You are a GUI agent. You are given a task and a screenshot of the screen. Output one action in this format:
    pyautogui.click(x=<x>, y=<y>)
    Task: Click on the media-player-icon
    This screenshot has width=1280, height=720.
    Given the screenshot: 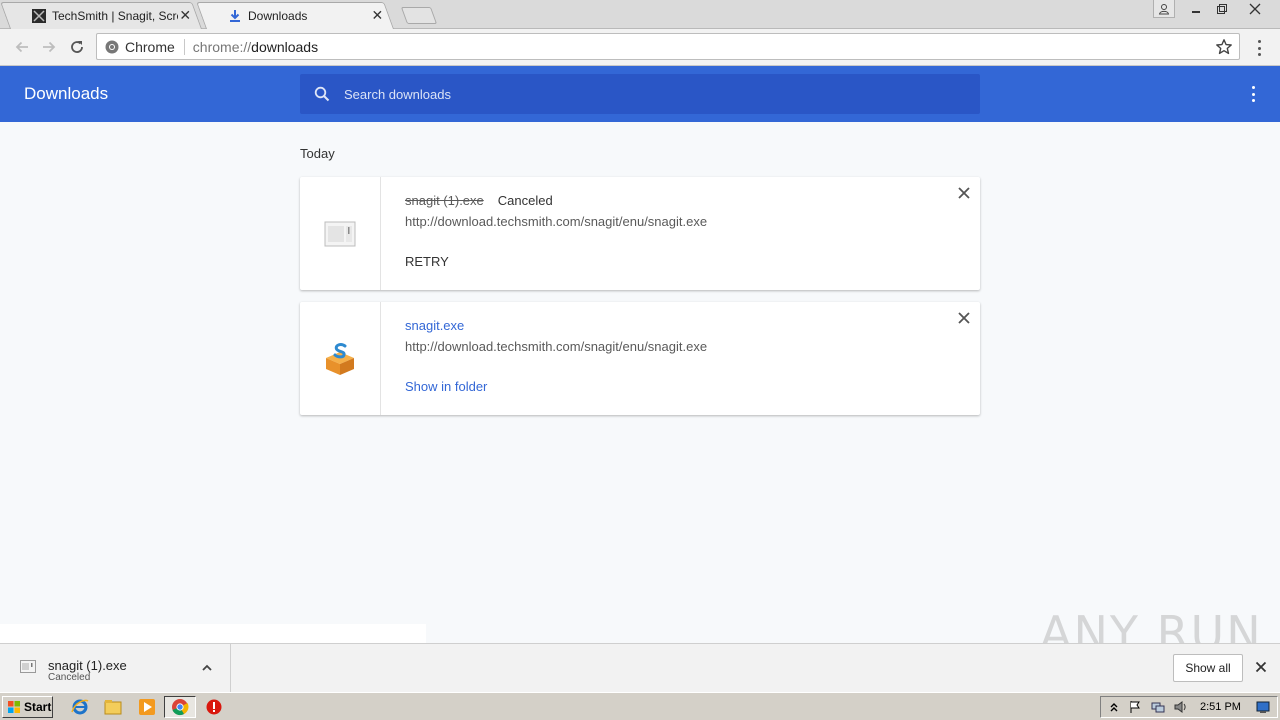 What is the action you would take?
    pyautogui.click(x=147, y=707)
    